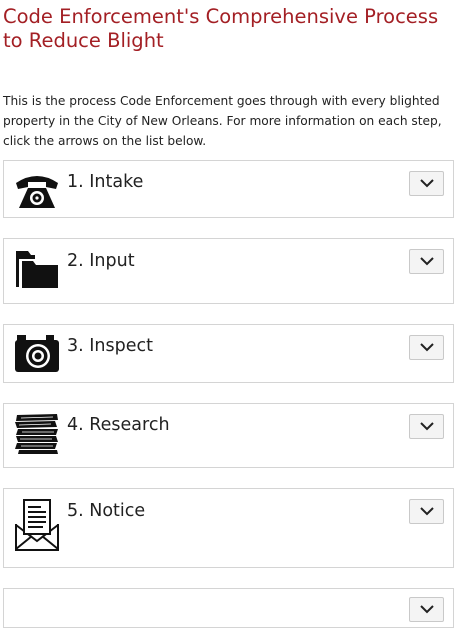 This screenshot has width=464, height=628. What do you see at coordinates (101, 261) in the screenshot?
I see `step-label: 2. Input` at bounding box center [101, 261].